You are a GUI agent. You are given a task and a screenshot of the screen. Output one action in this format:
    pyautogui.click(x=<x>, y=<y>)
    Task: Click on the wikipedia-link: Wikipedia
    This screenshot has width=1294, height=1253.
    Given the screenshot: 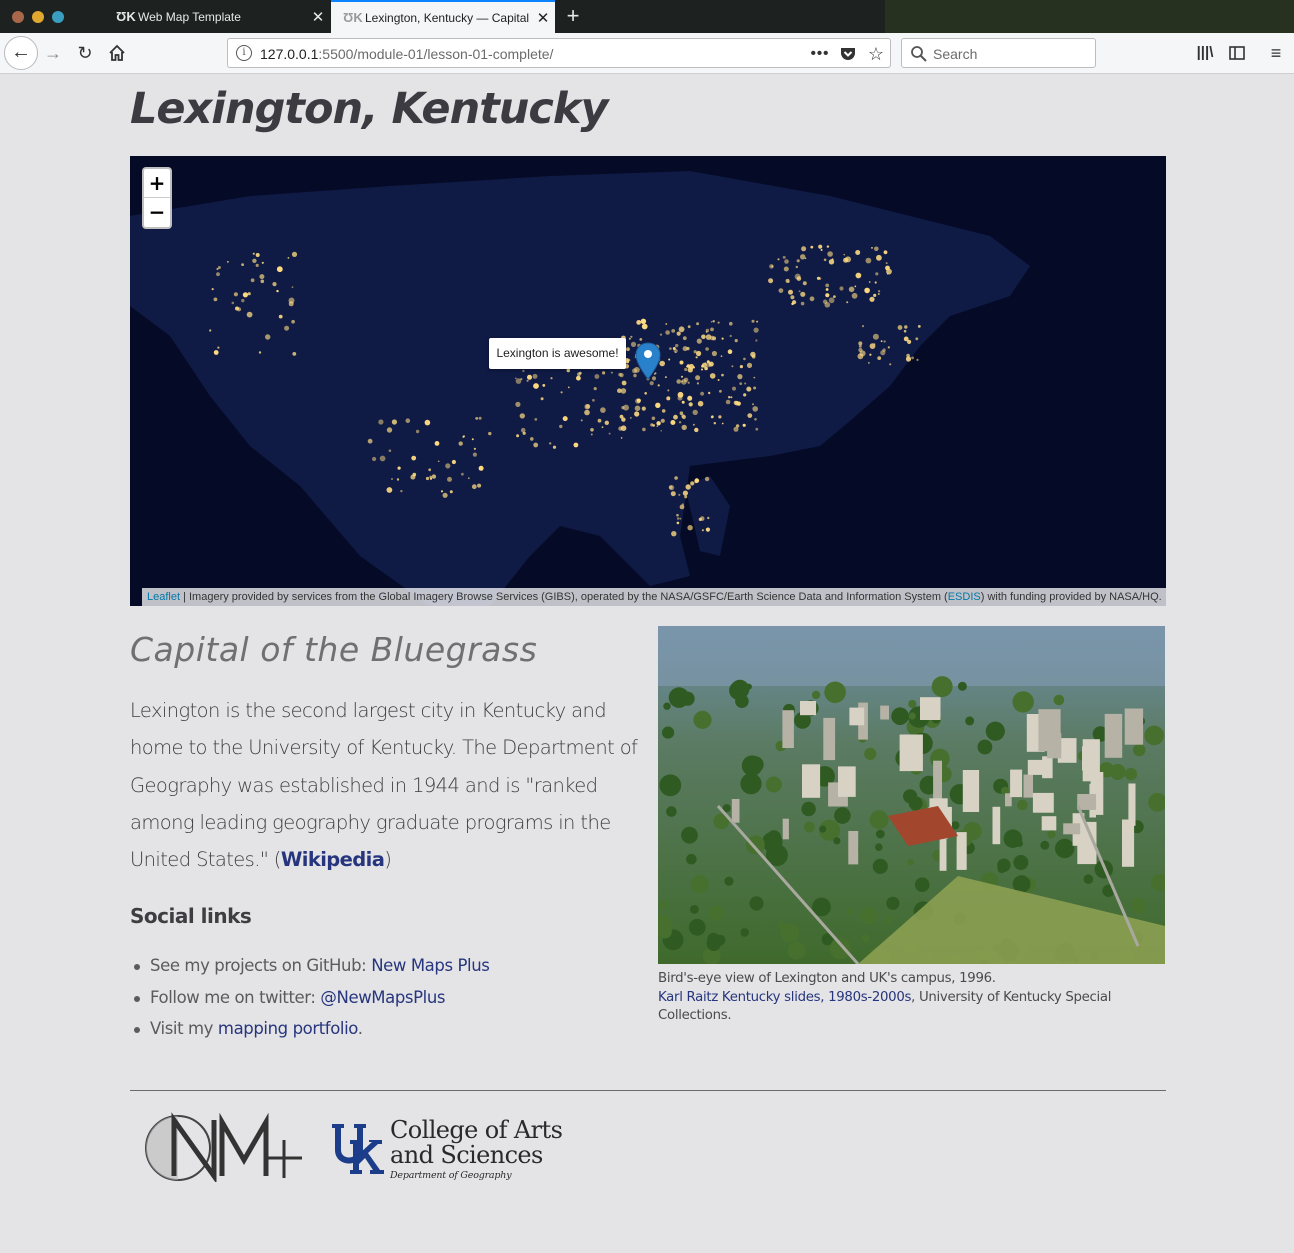 What is the action you would take?
    pyautogui.click(x=333, y=859)
    